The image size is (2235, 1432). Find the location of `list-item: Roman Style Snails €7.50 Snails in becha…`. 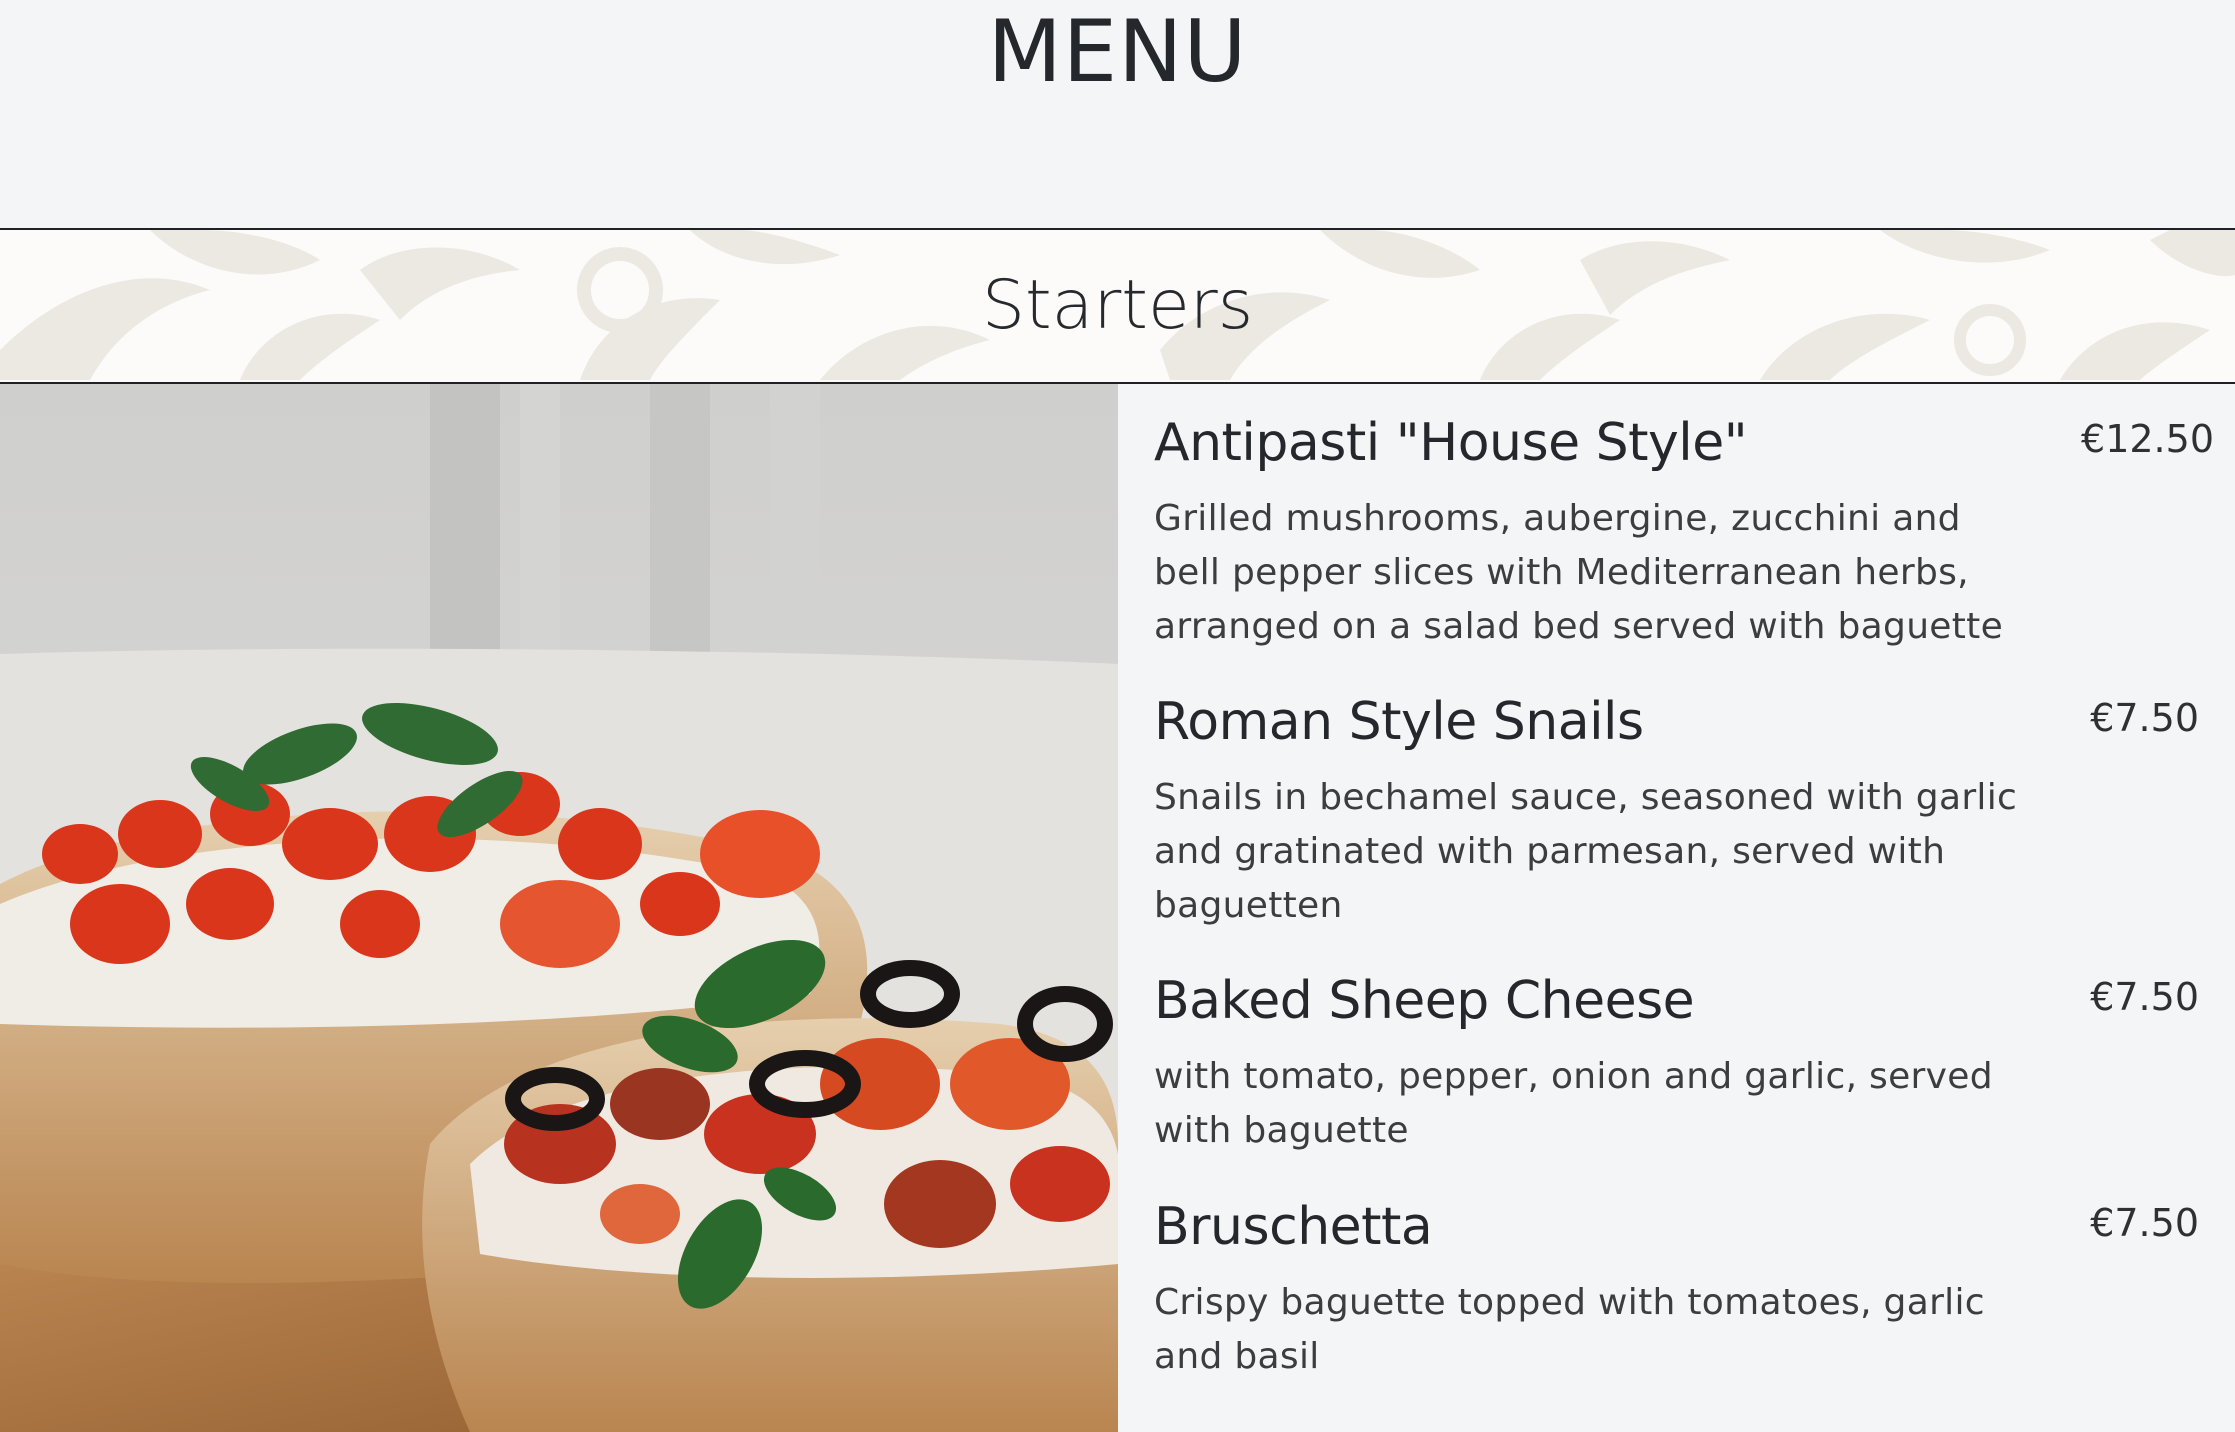

list-item: Roman Style Snails €7.50 Snails in becha… is located at coordinates (1684, 811).